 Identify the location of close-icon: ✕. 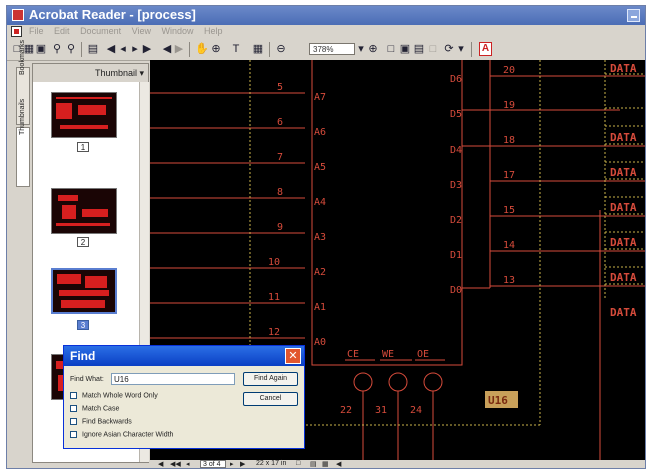
(293, 356).